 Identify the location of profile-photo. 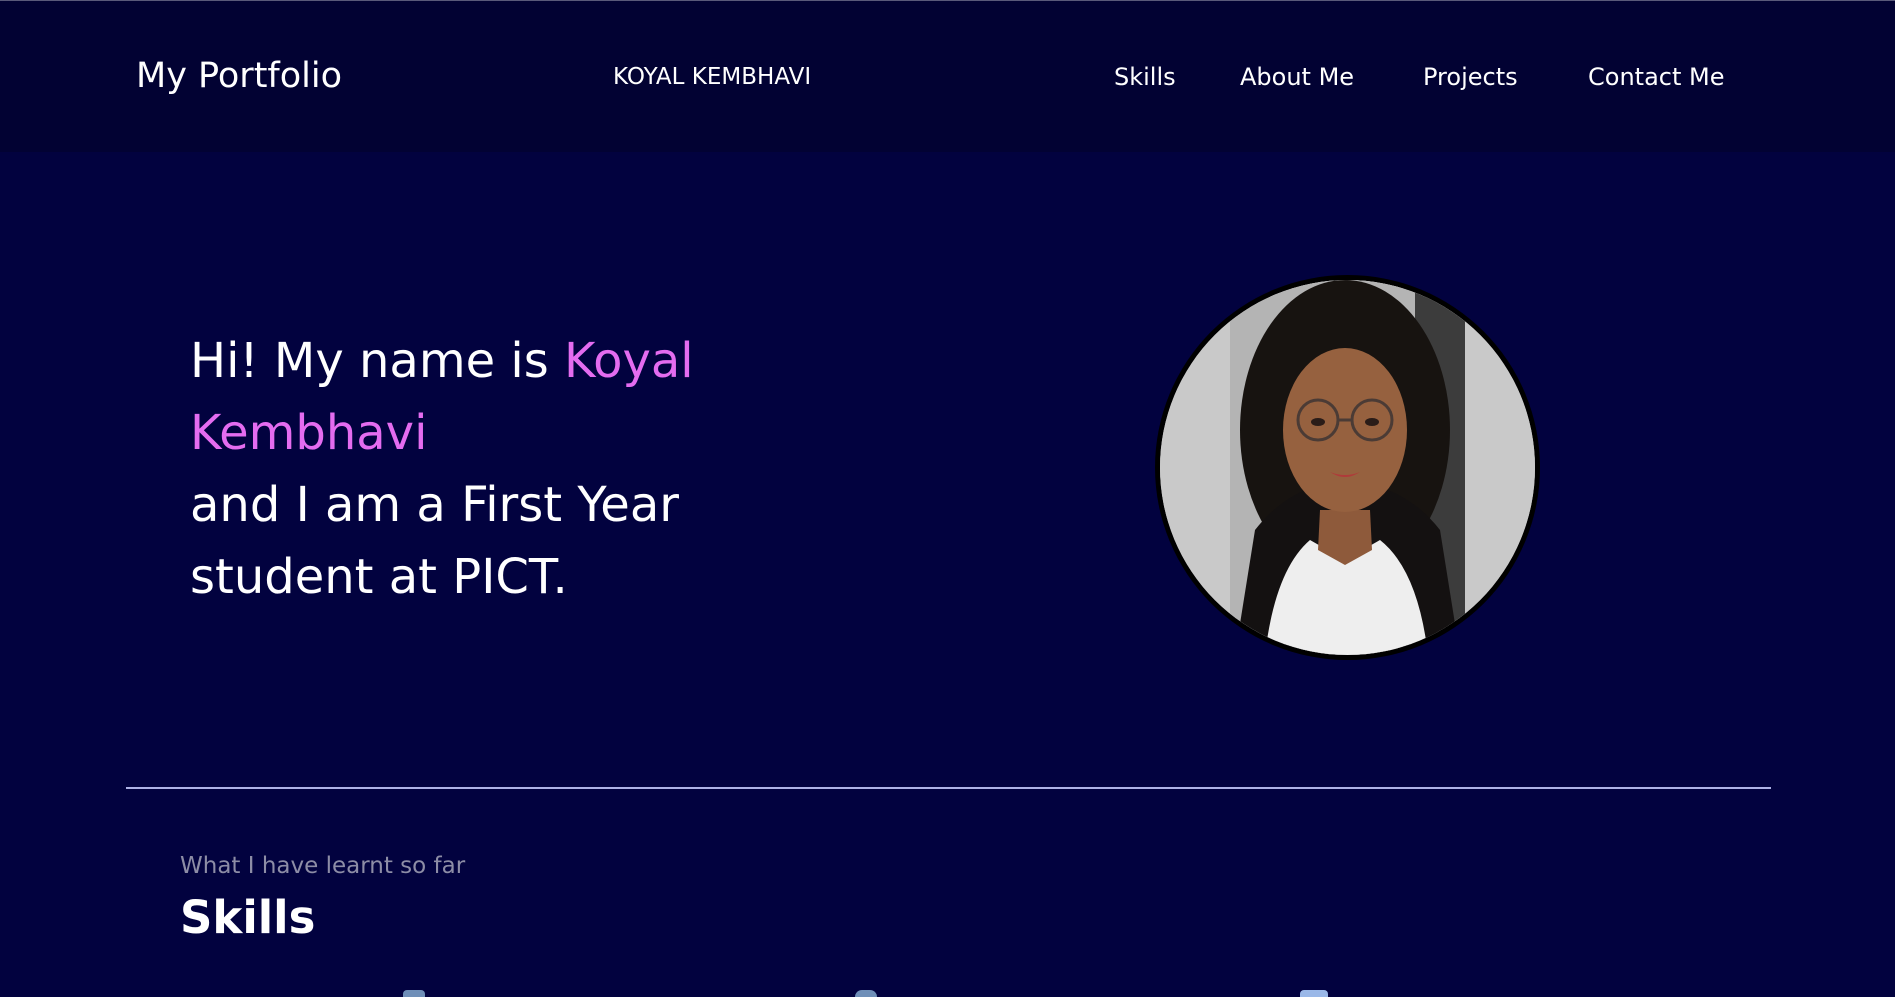
(1347, 467).